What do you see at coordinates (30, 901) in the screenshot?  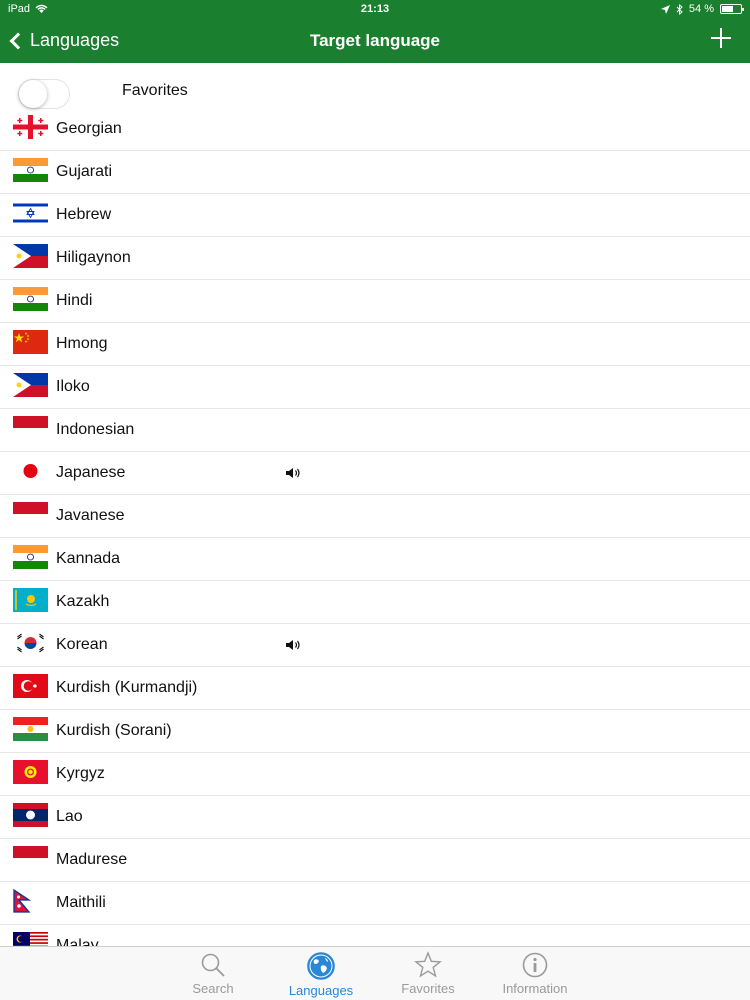 I see `nepal-flag-icon` at bounding box center [30, 901].